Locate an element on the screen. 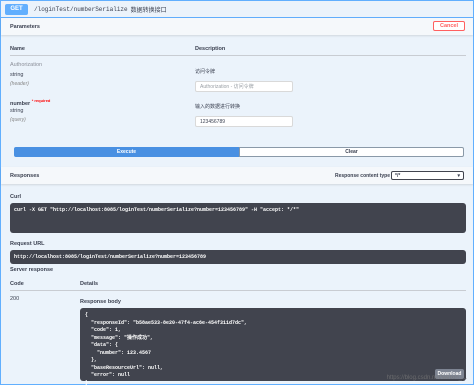  chevron-down-icon: ▾ is located at coordinates (458, 176).